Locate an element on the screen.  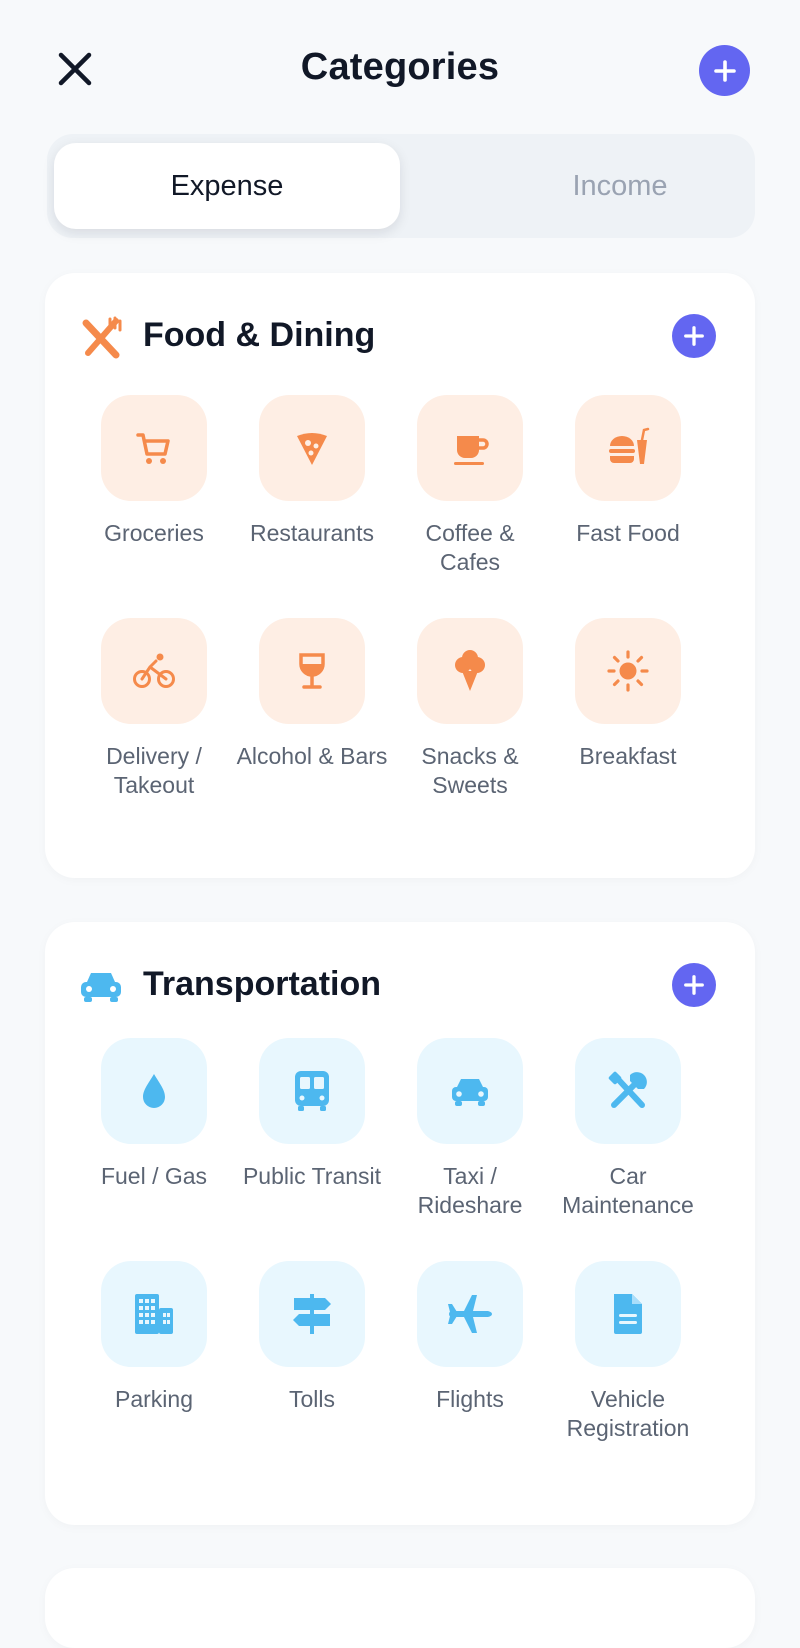
tab-income: Income is located at coordinates (620, 186).